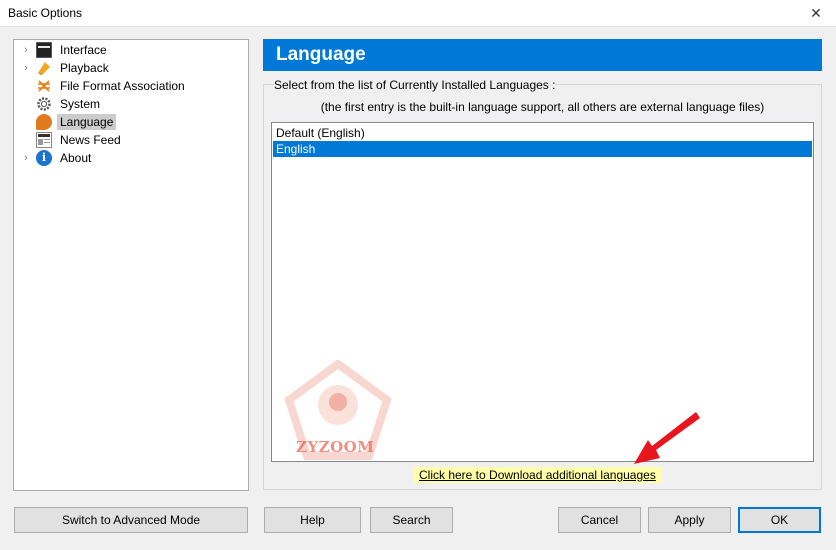  What do you see at coordinates (335, 447) in the screenshot?
I see `watermark-text: ZYZOOM` at bounding box center [335, 447].